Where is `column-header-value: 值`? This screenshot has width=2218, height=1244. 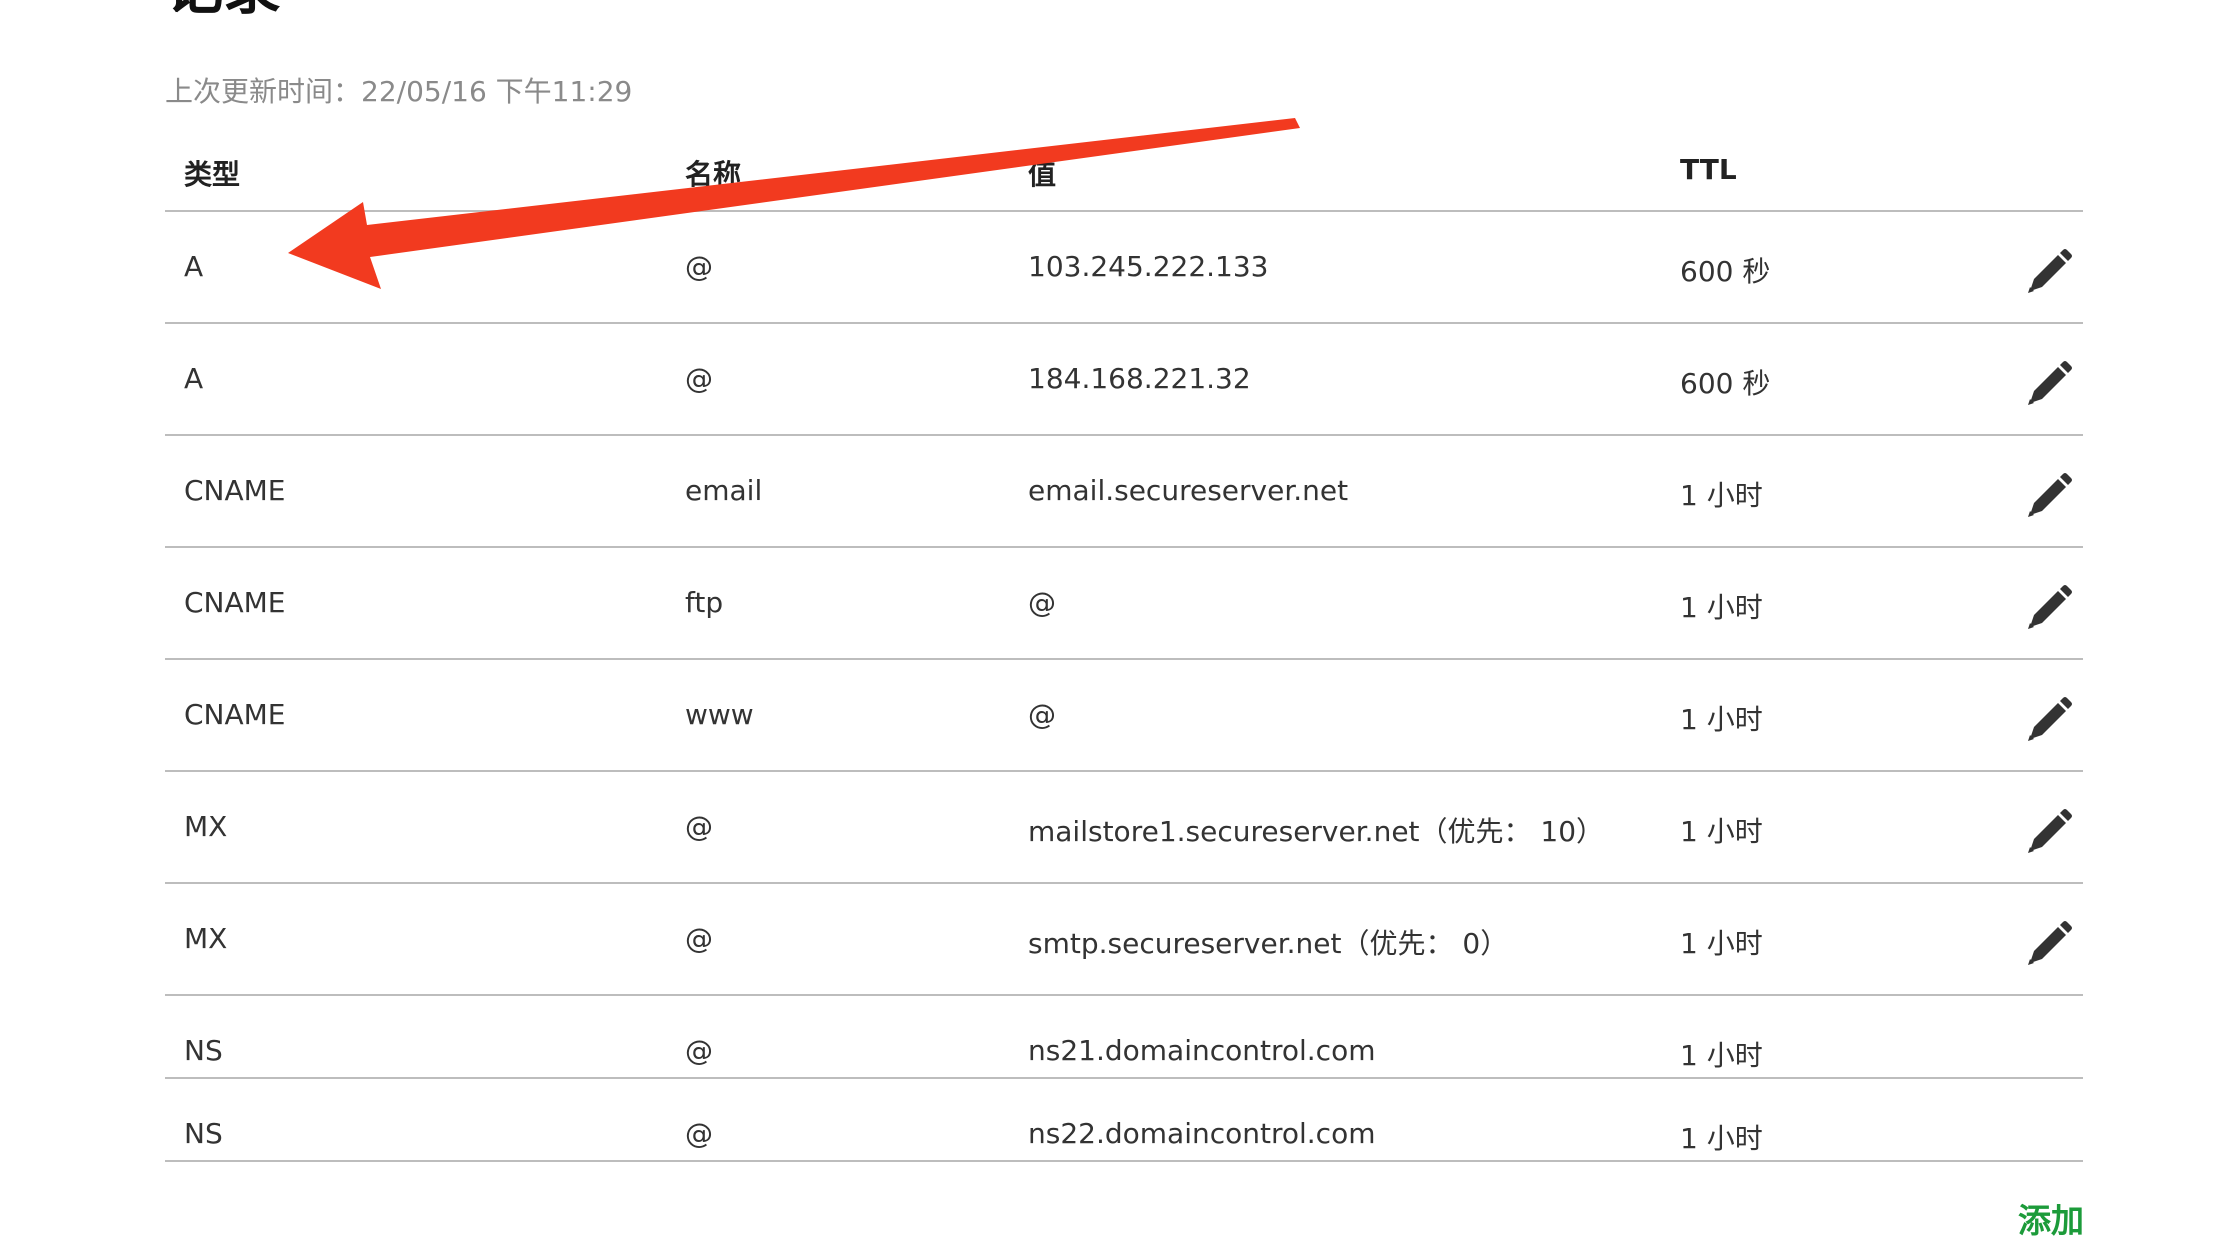 column-header-value: 值 is located at coordinates (1042, 174).